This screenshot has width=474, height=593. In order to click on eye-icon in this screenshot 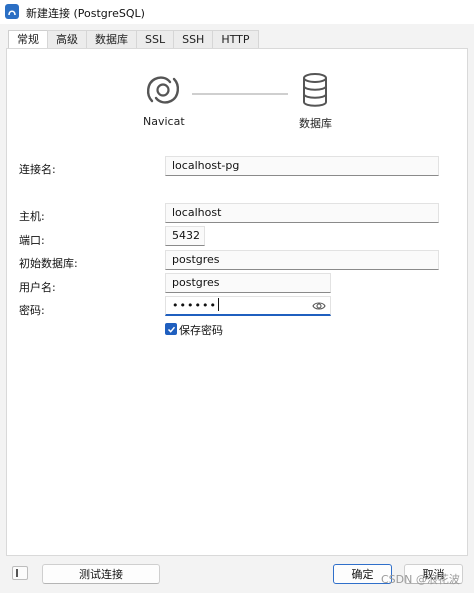, I will do `click(319, 306)`.